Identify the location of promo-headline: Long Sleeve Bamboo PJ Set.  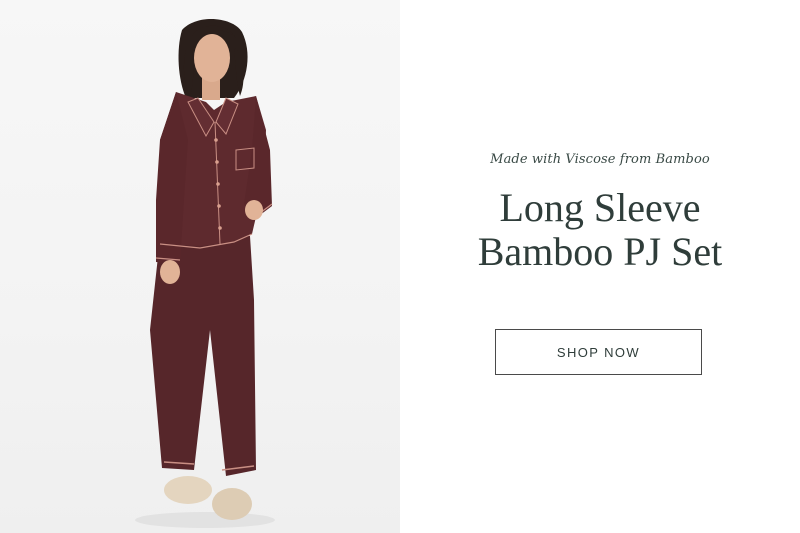
(600, 230).